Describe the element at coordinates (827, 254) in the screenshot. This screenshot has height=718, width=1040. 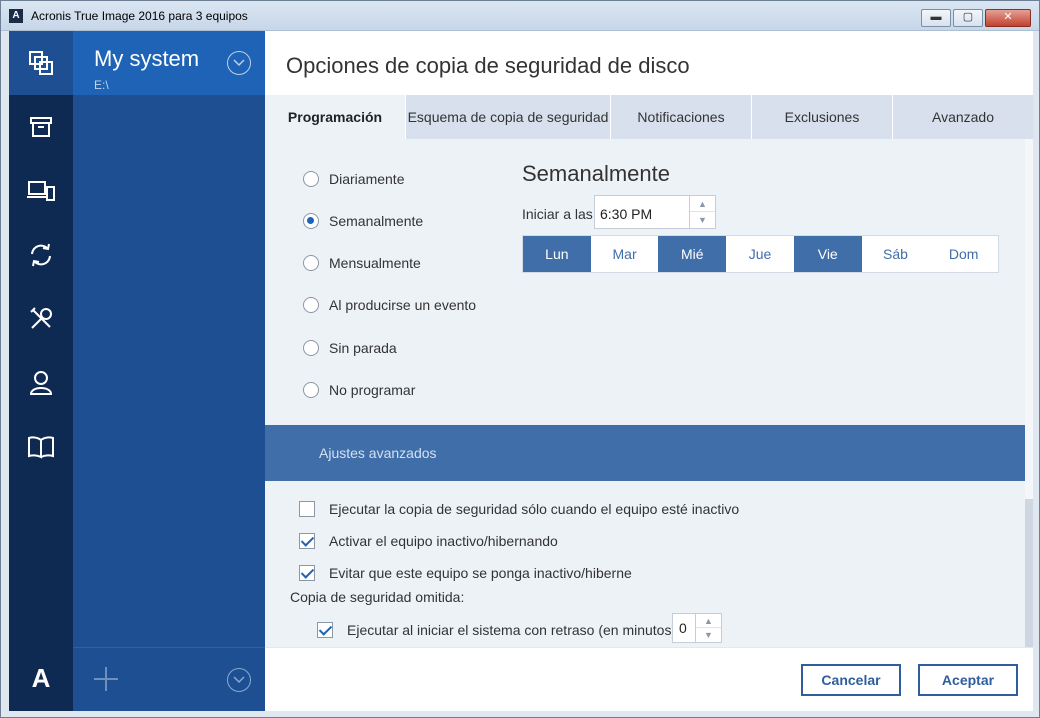
I see `day-friday: Vie` at that location.